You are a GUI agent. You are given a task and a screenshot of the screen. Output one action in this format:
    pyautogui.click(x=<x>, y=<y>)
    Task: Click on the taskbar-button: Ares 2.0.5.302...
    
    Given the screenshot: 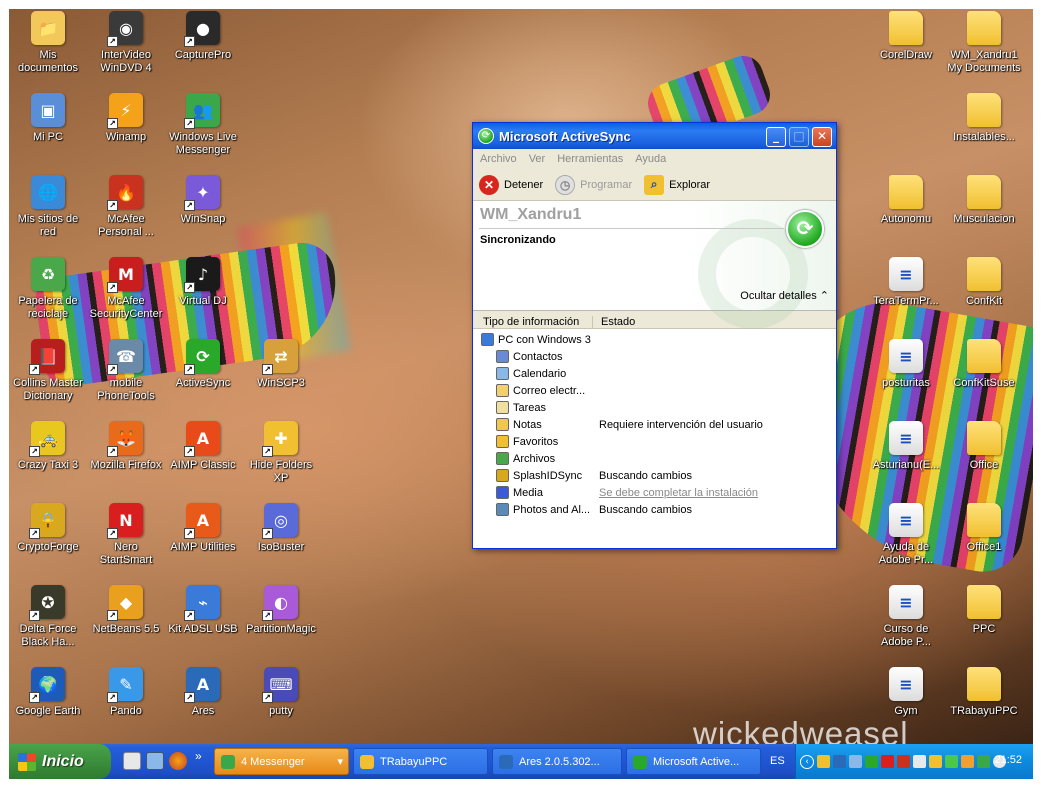 What is the action you would take?
    pyautogui.click(x=557, y=761)
    